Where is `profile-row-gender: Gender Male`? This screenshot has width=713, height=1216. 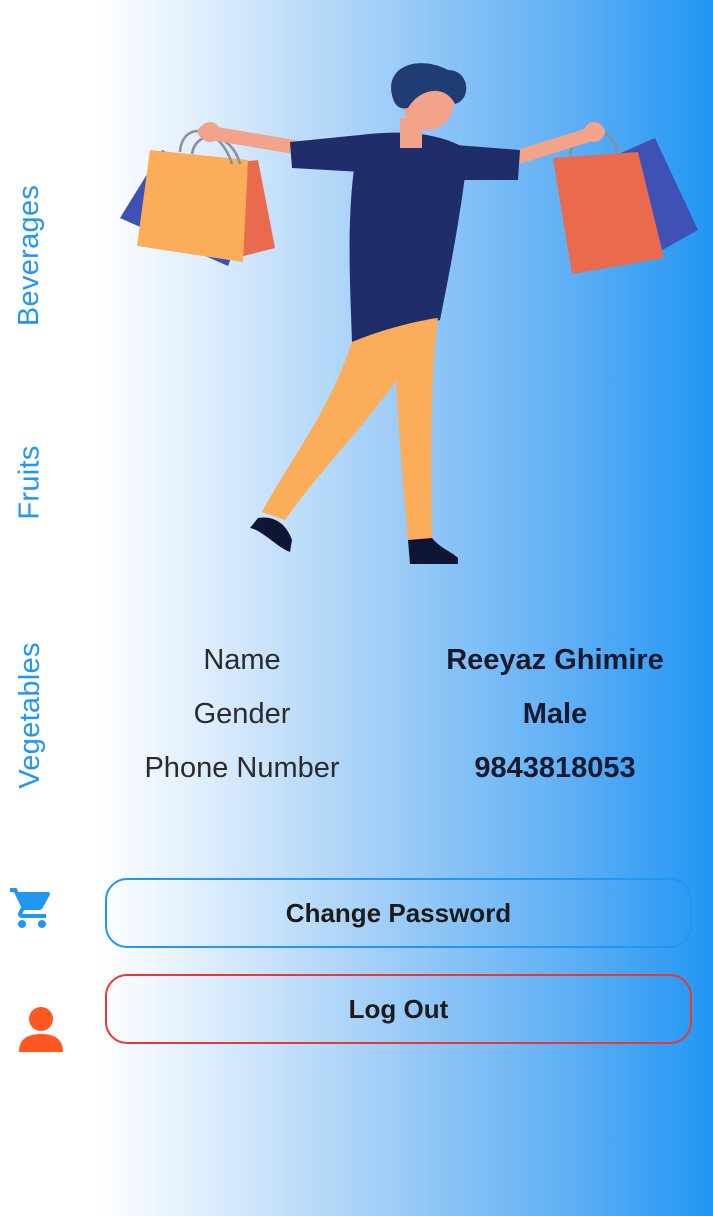
profile-row-gender: Gender Male is located at coordinates (410, 721).